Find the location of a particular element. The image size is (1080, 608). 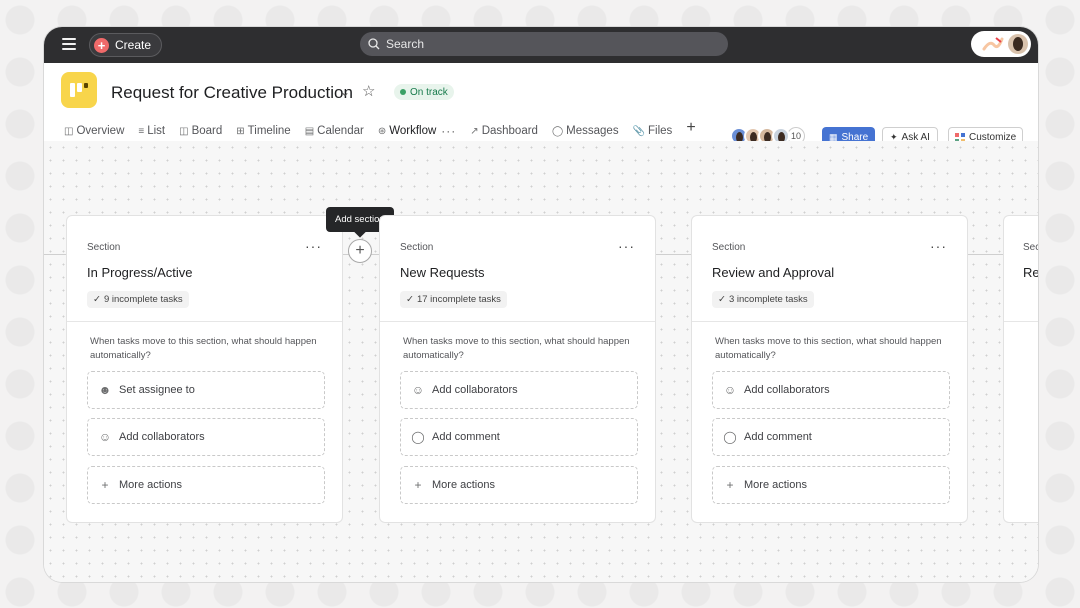

tab-label: Dashboard is located at coordinates (509, 131).